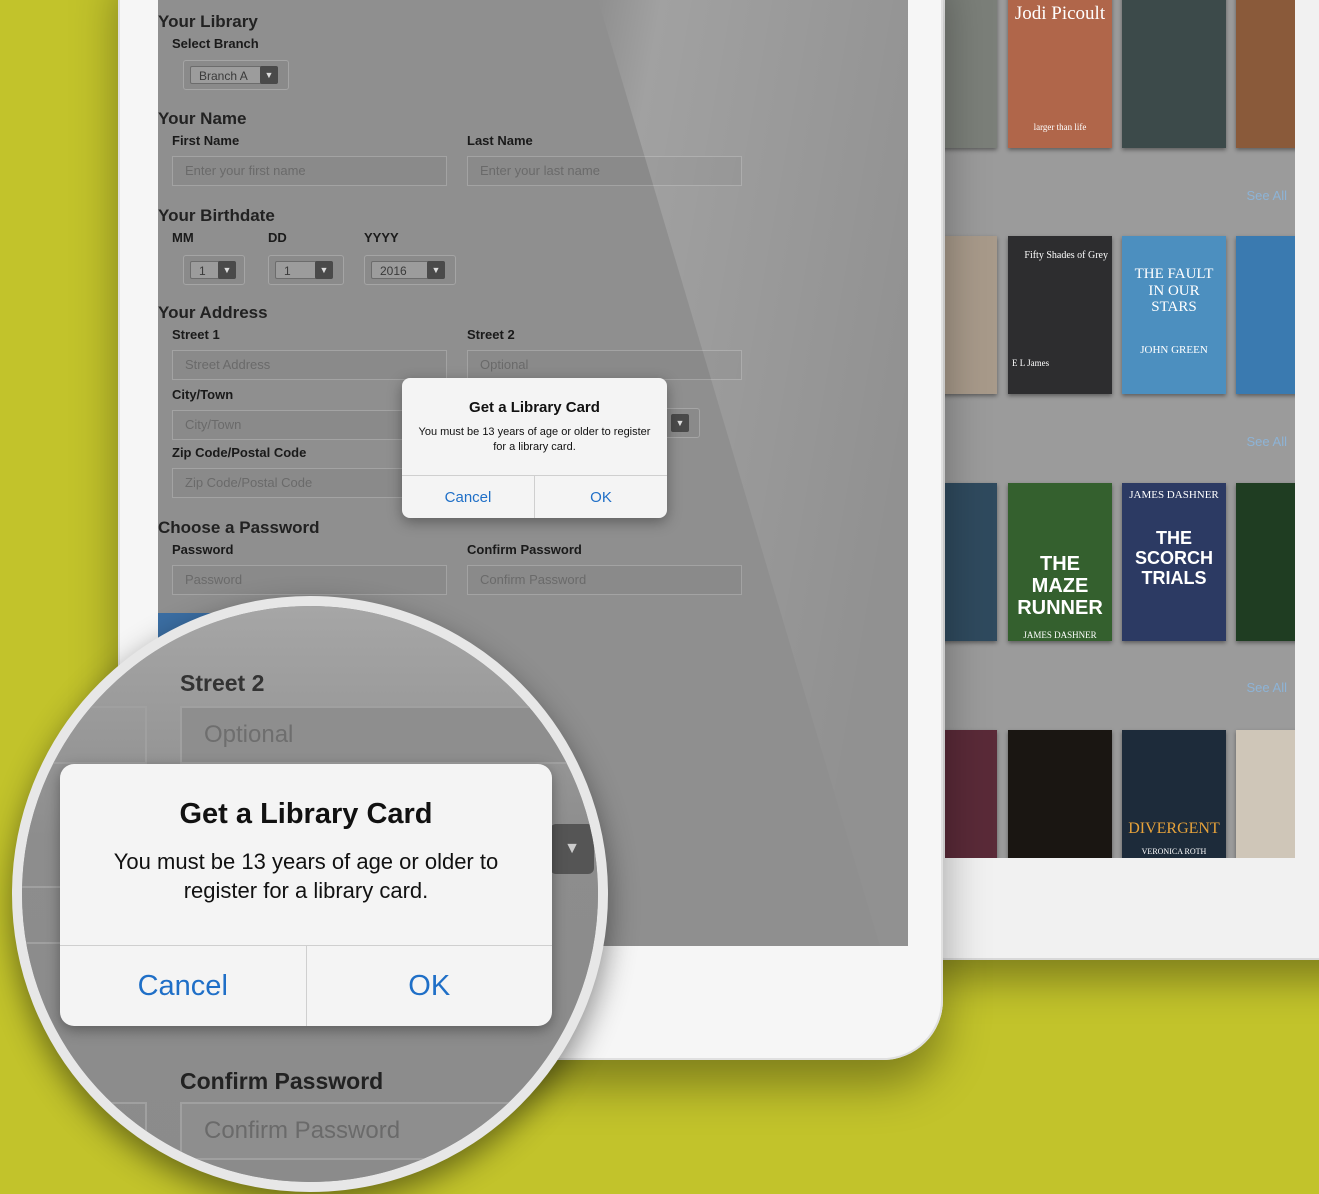 The height and width of the screenshot is (1194, 1319). What do you see at coordinates (604, 365) in the screenshot?
I see `street2-input: Optional` at bounding box center [604, 365].